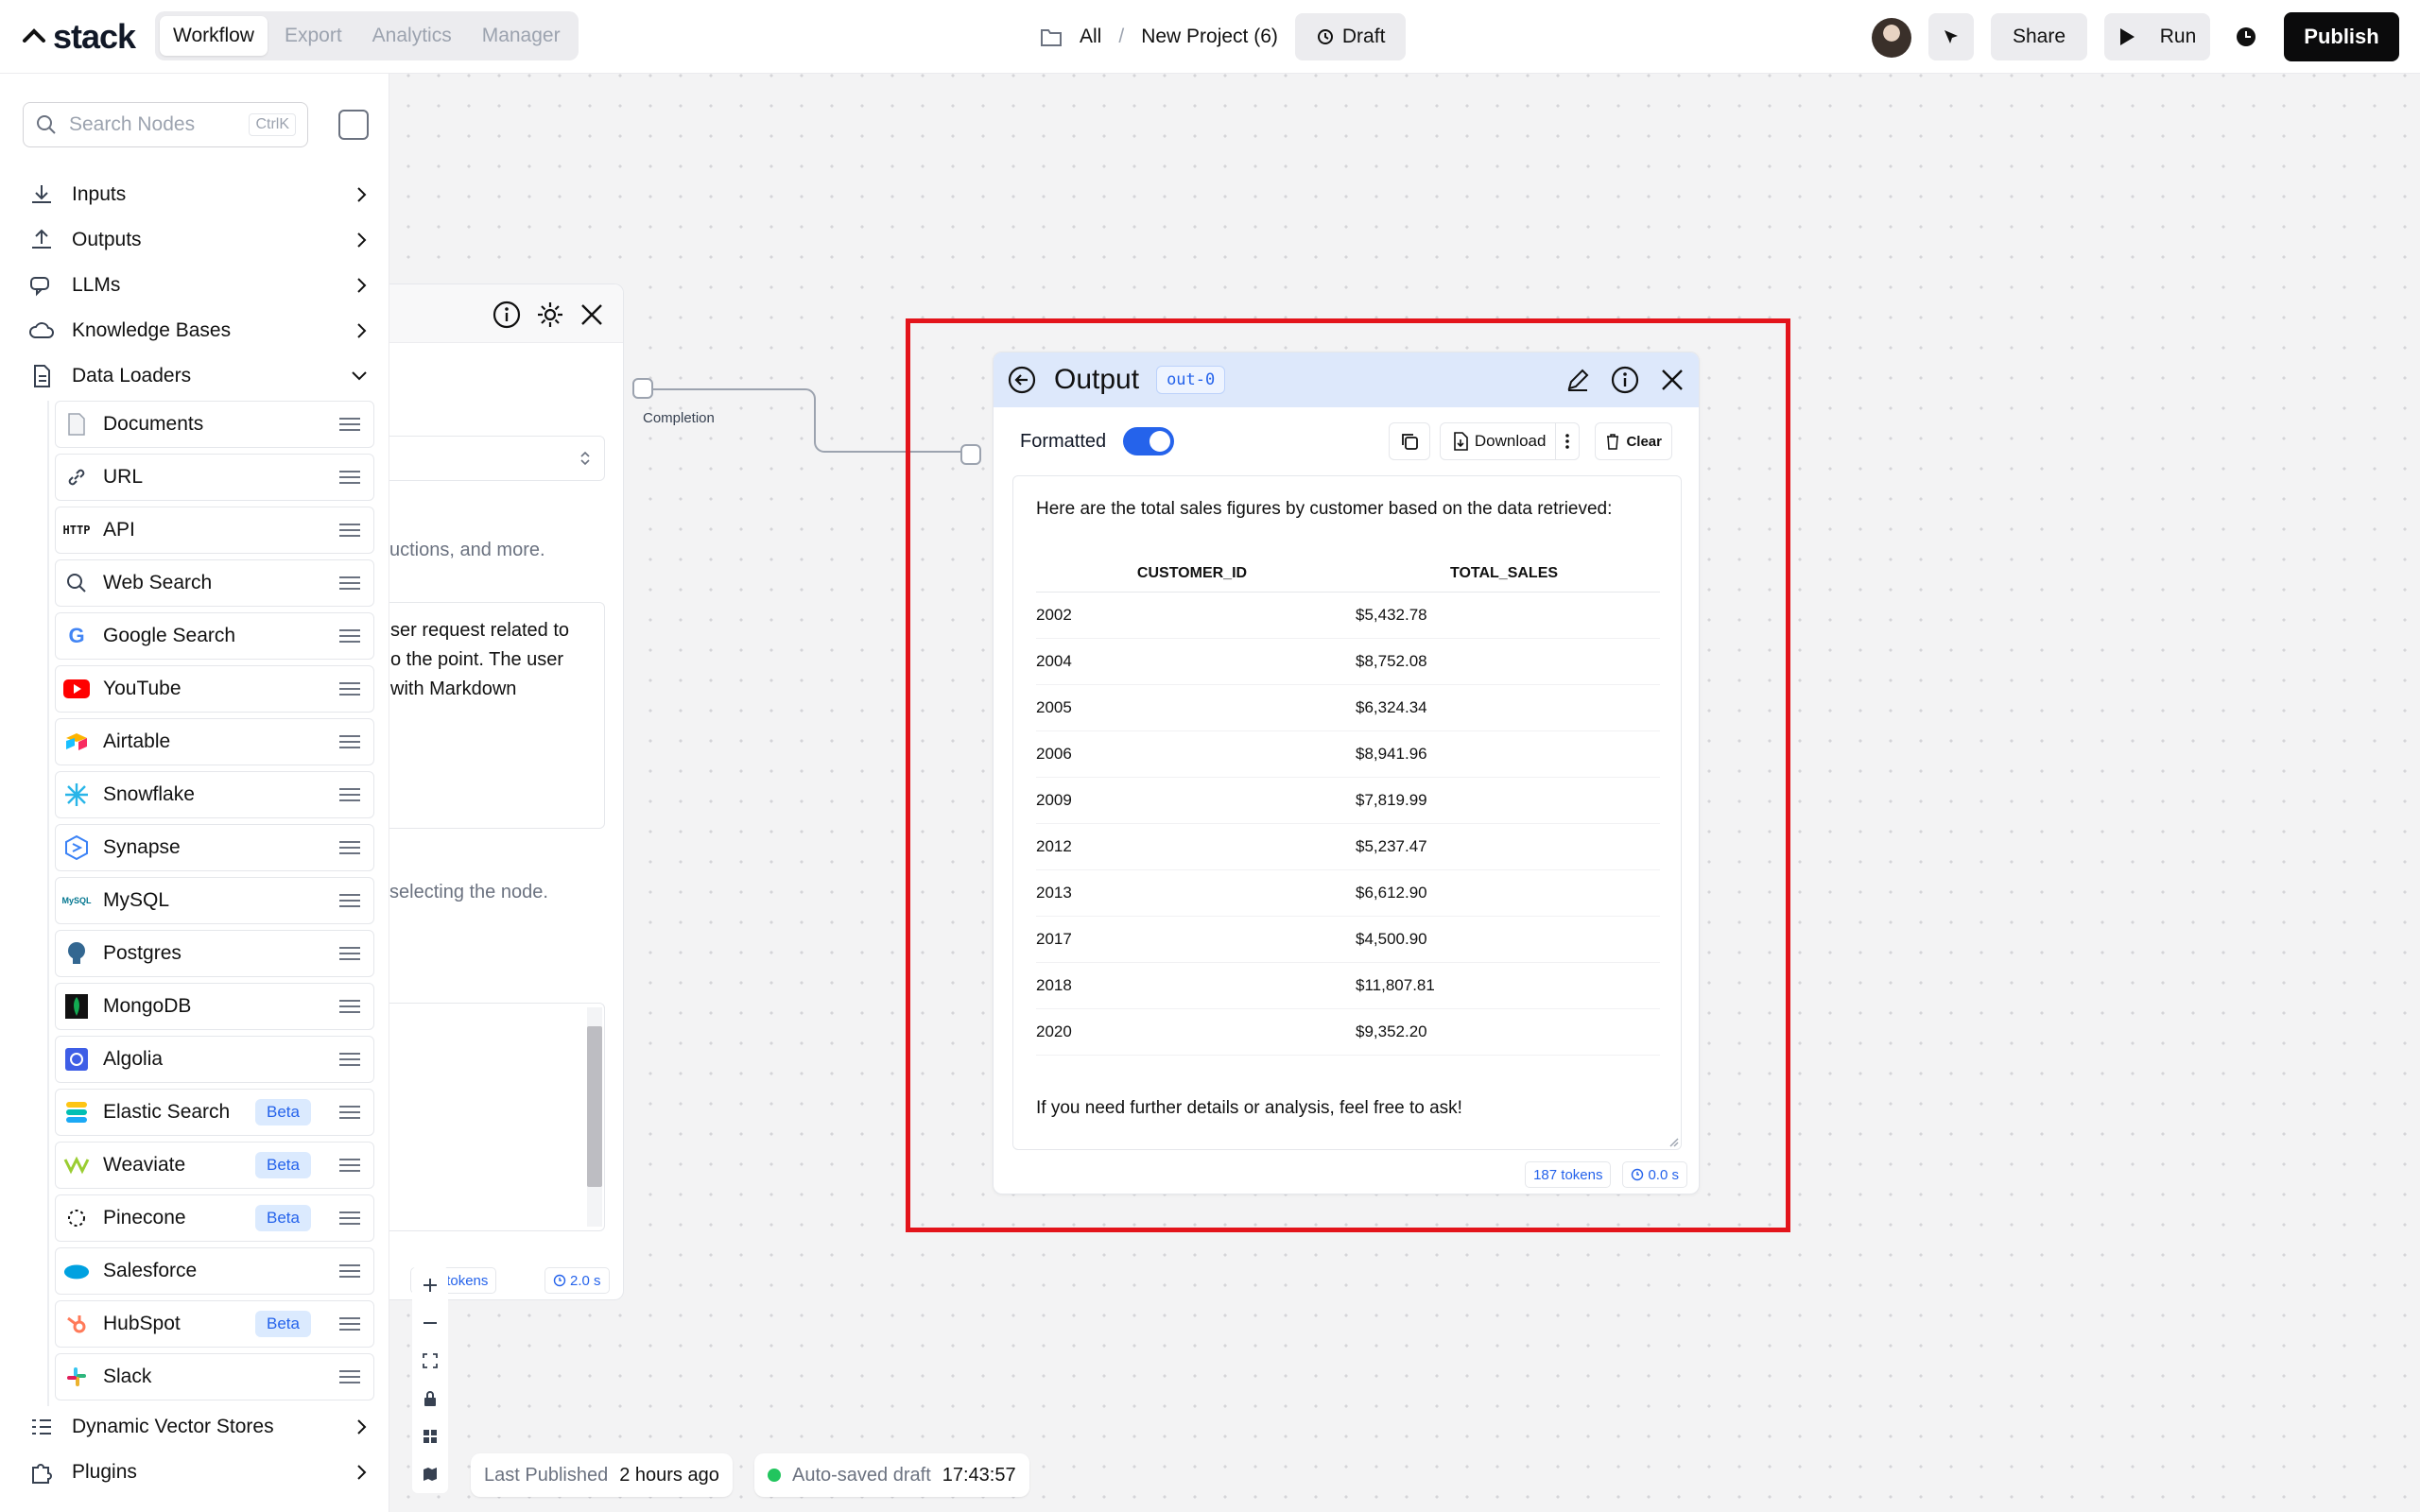  I want to click on data-loader-mongodb: MongoDB, so click(214, 1006).